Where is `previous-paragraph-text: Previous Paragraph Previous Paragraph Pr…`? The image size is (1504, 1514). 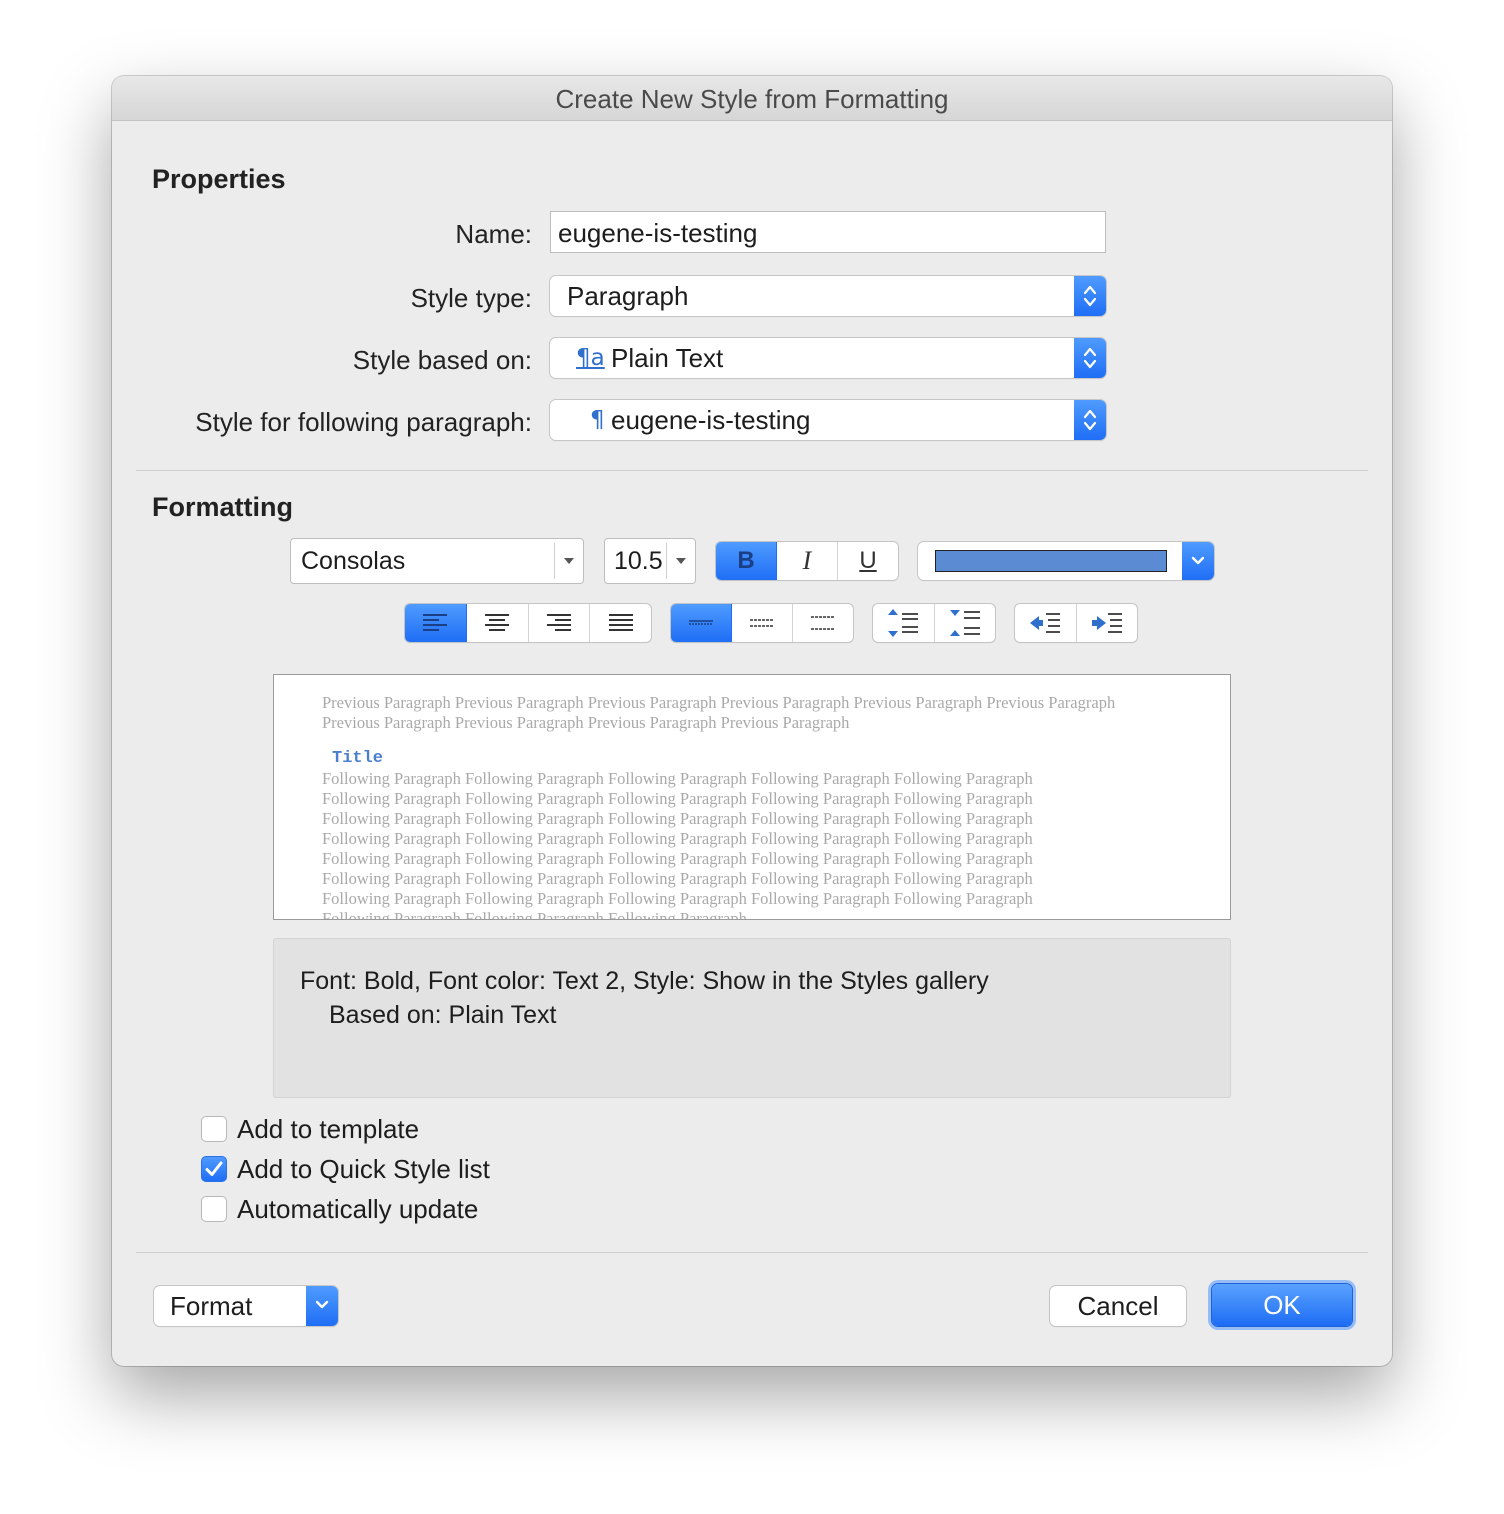
previous-paragraph-text: Previous Paragraph Previous Paragraph Pr… is located at coordinates (719, 712).